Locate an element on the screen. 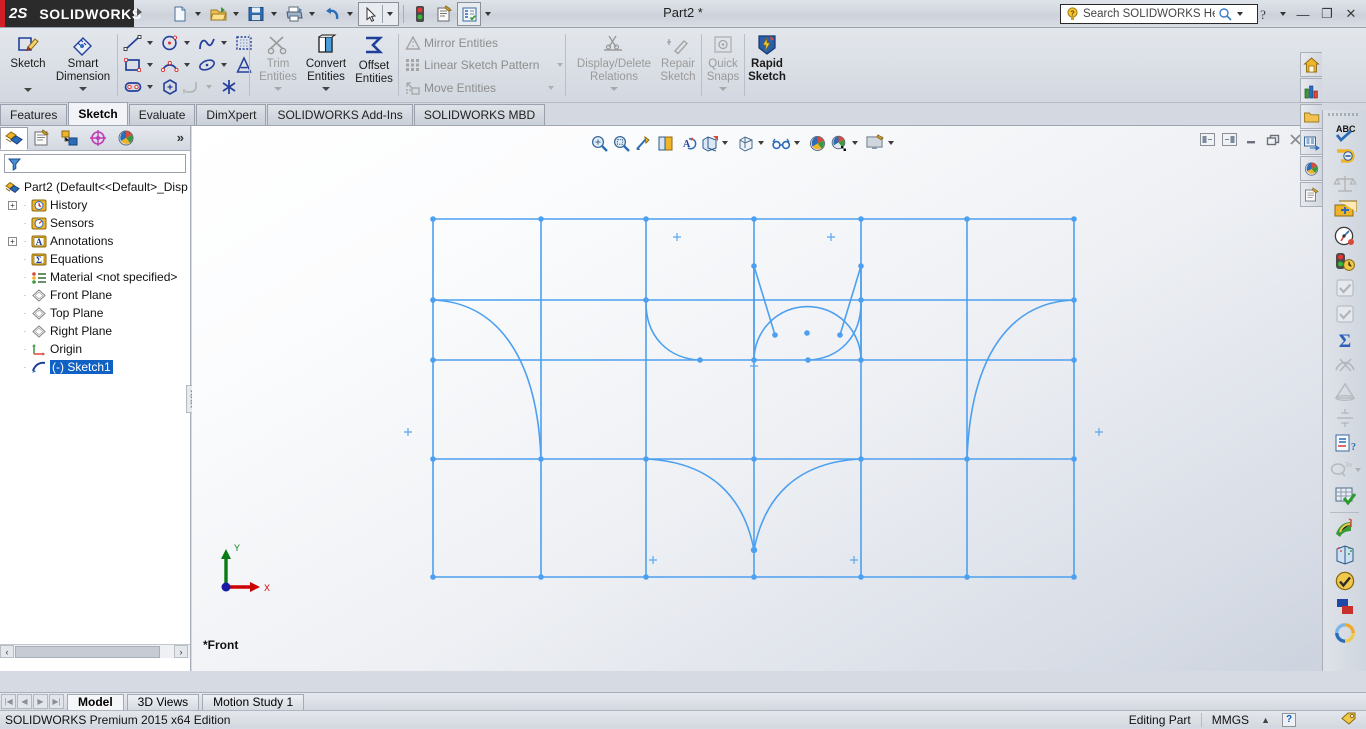  tree-item-front-plane: · Front Plane is located at coordinates (95, 295).